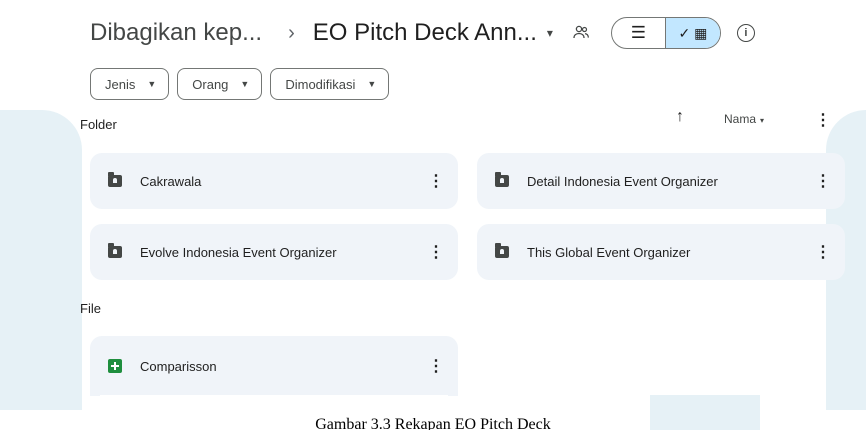  I want to click on spreadsheet-icon, so click(115, 366).